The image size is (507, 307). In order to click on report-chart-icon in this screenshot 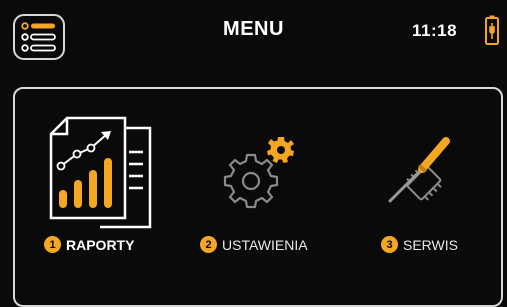, I will do `click(100, 172)`.